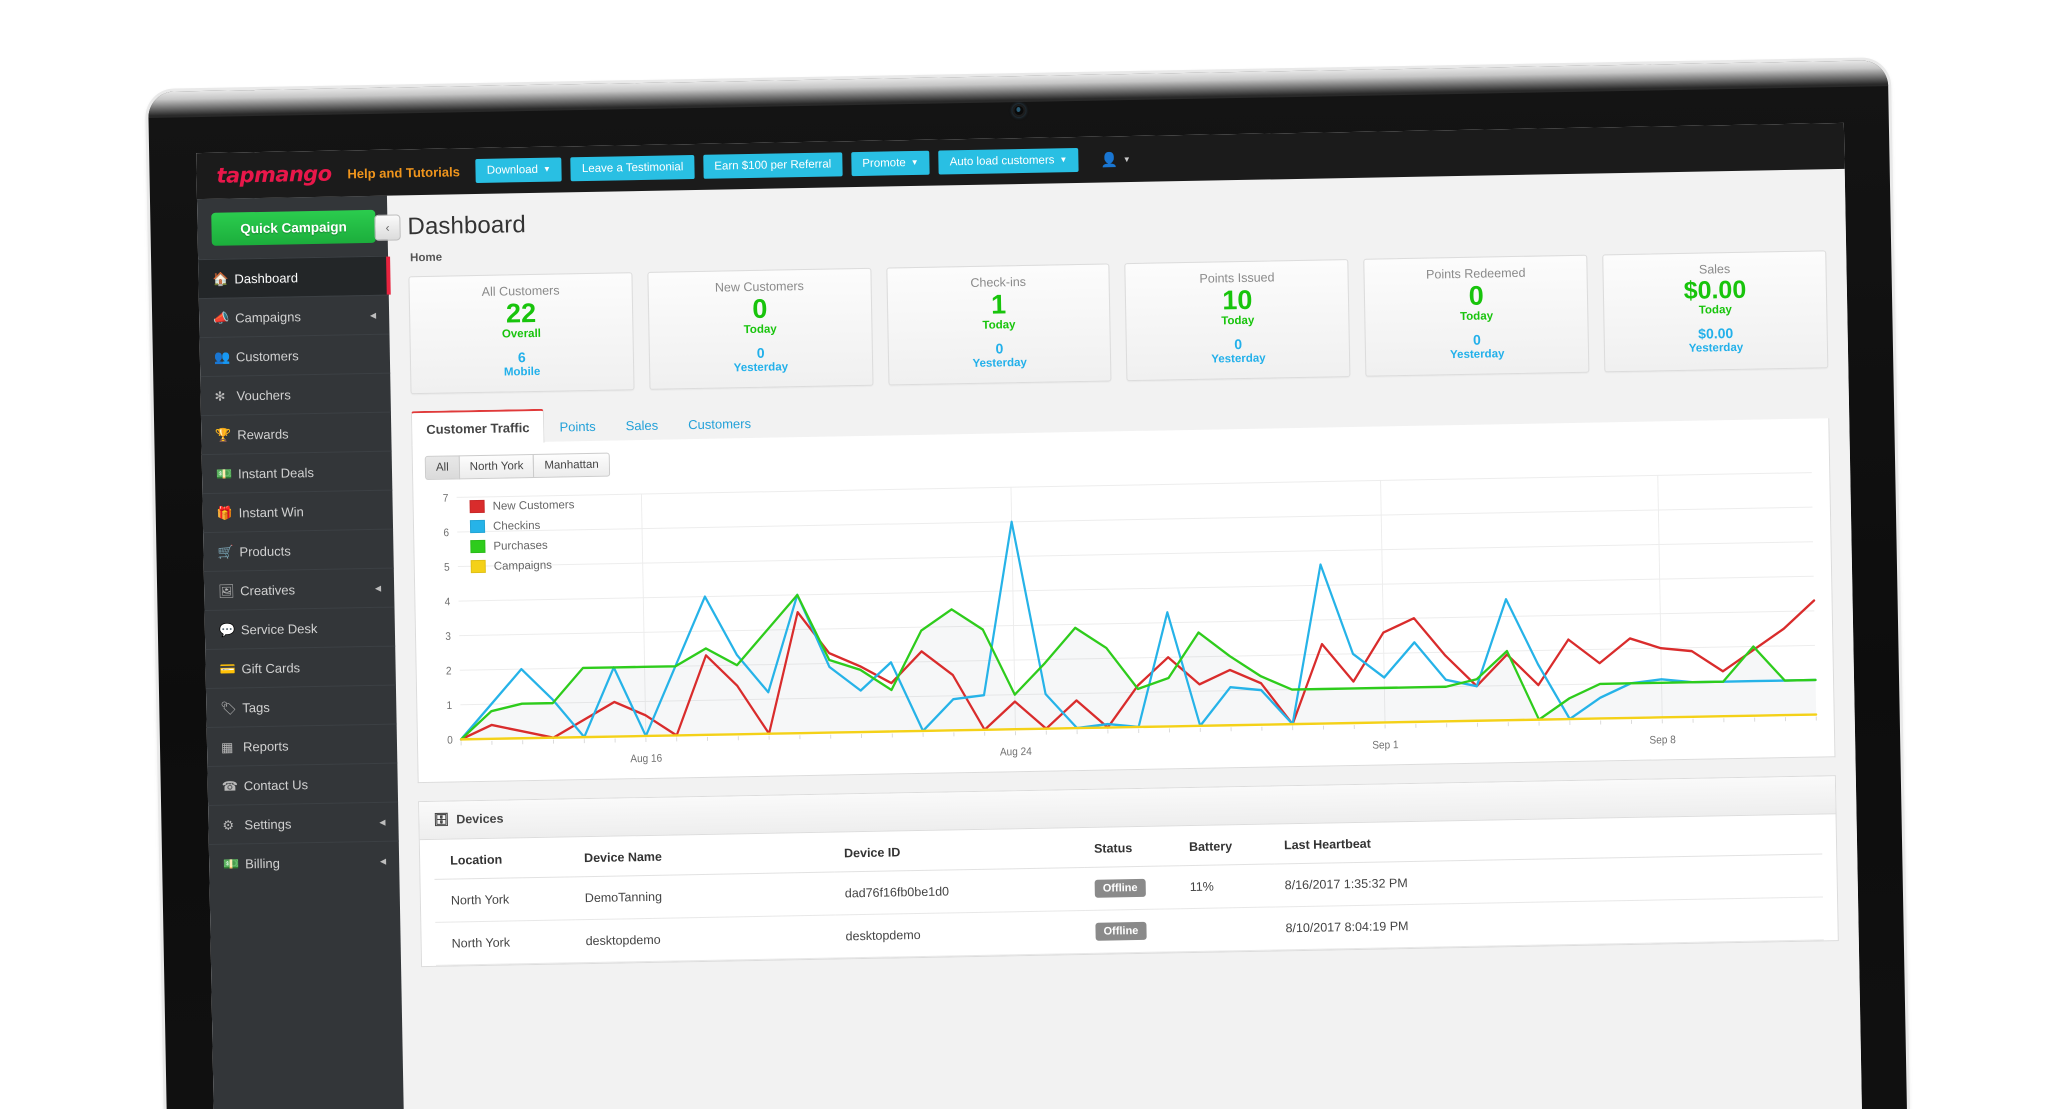 This screenshot has height=1109, width=2048. What do you see at coordinates (450, 740) in the screenshot?
I see `y-axis-tick-label: 0` at bounding box center [450, 740].